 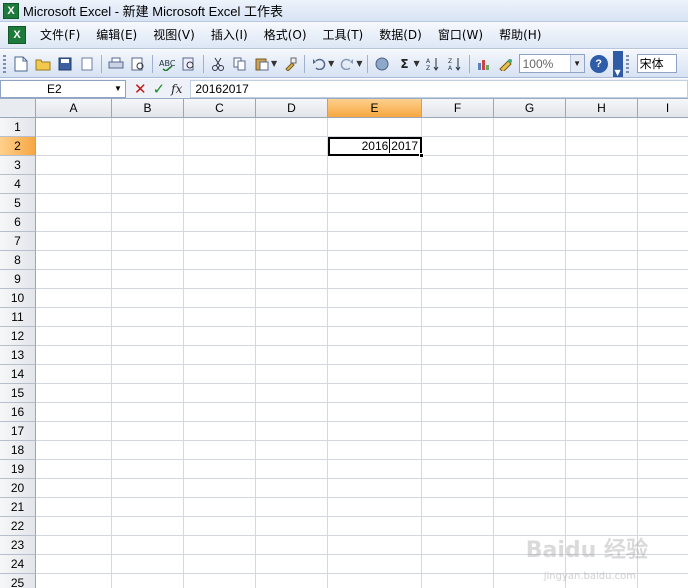 What do you see at coordinates (433, 64) in the screenshot?
I see `sort-ascending-icon: AZ` at bounding box center [433, 64].